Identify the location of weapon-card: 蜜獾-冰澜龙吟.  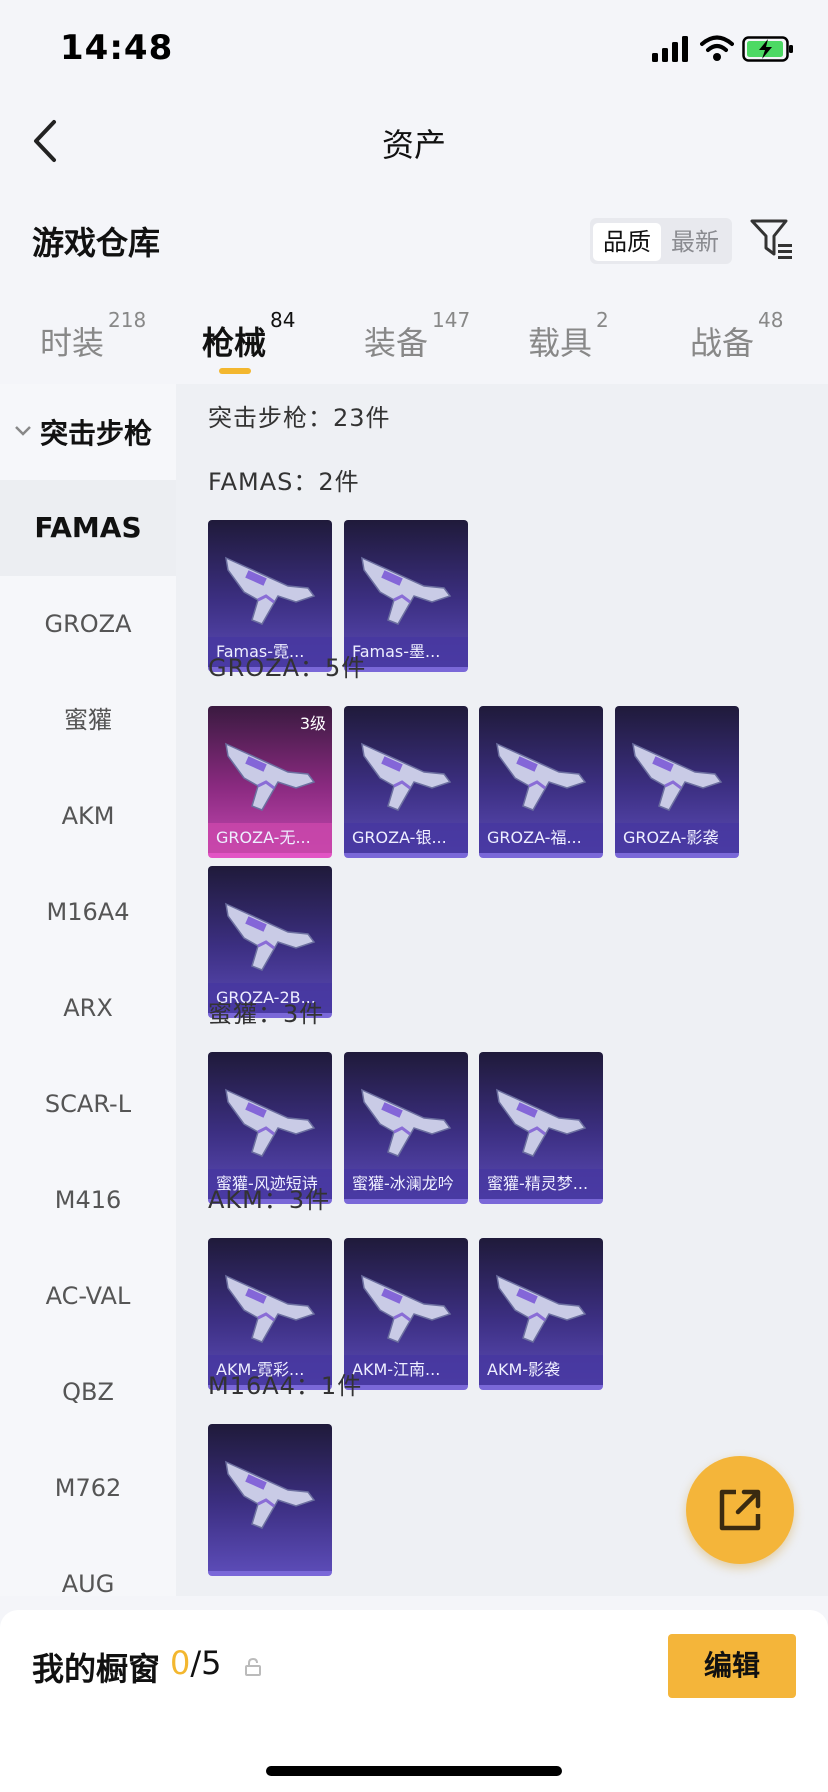
(406, 1128).